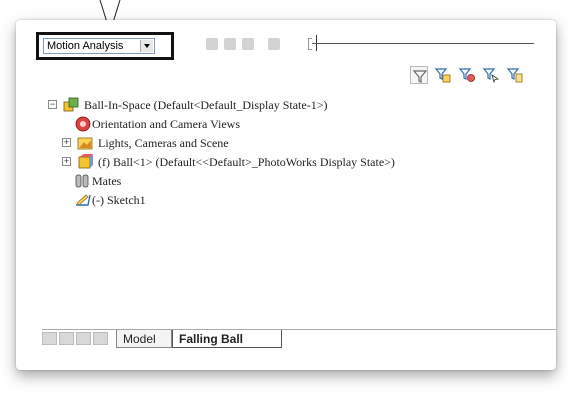 Image resolution: width=572 pixels, height=402 pixels. I want to click on study-type-select: Motion Analysis, so click(99, 46).